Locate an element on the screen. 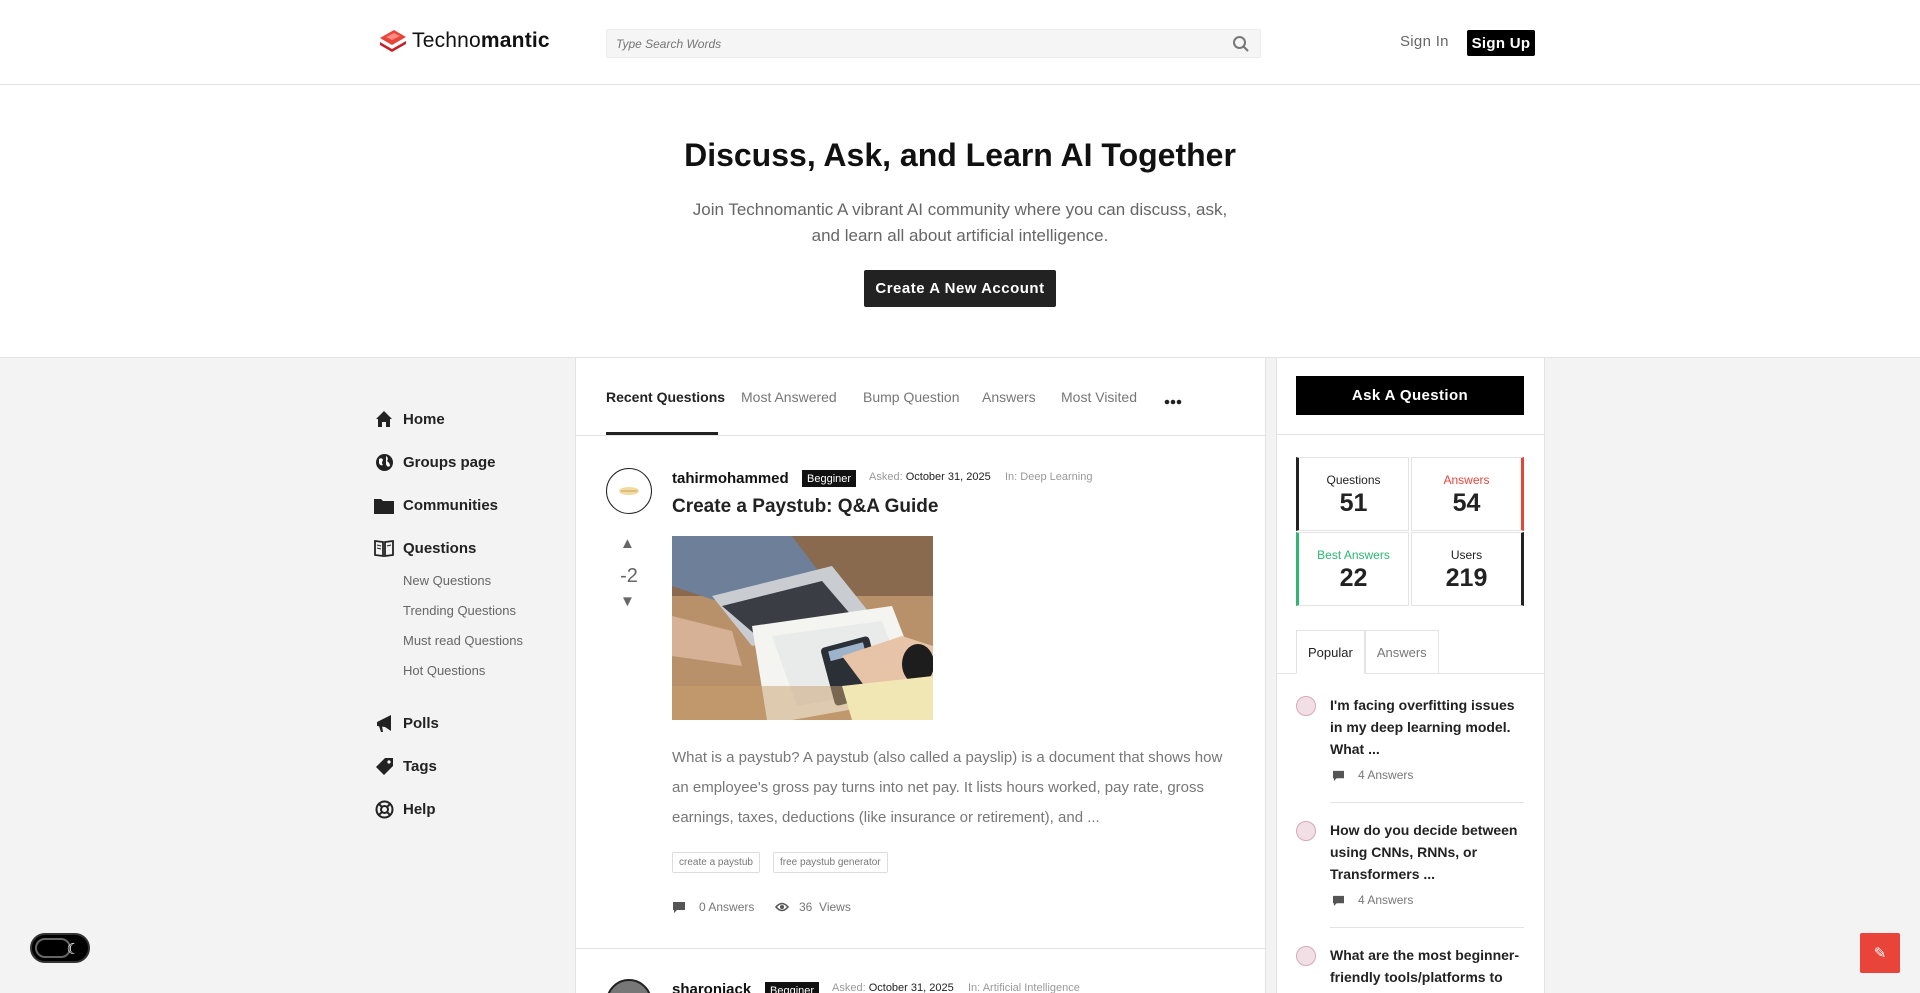 The image size is (1920, 993). question-author: tahirmohammed is located at coordinates (730, 478).